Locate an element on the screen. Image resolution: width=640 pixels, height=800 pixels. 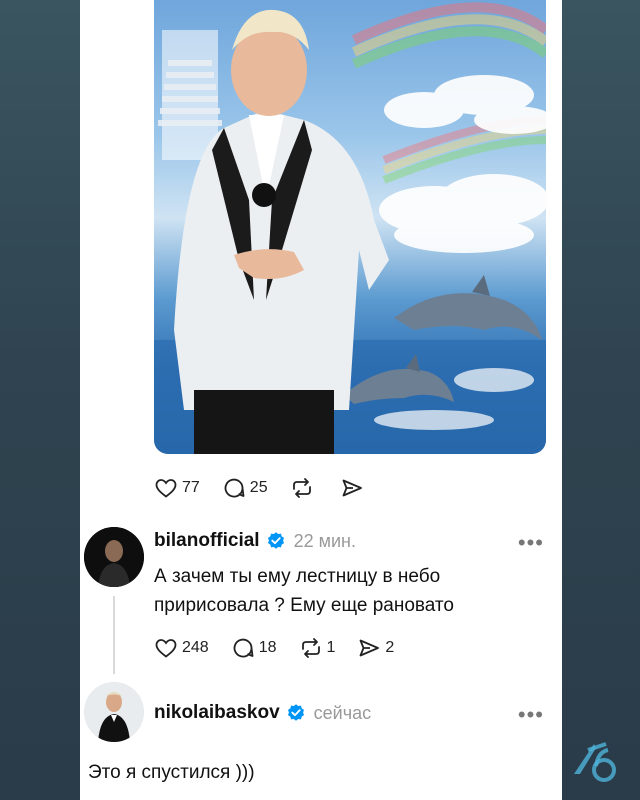
repost-button is located at coordinates (304, 488).